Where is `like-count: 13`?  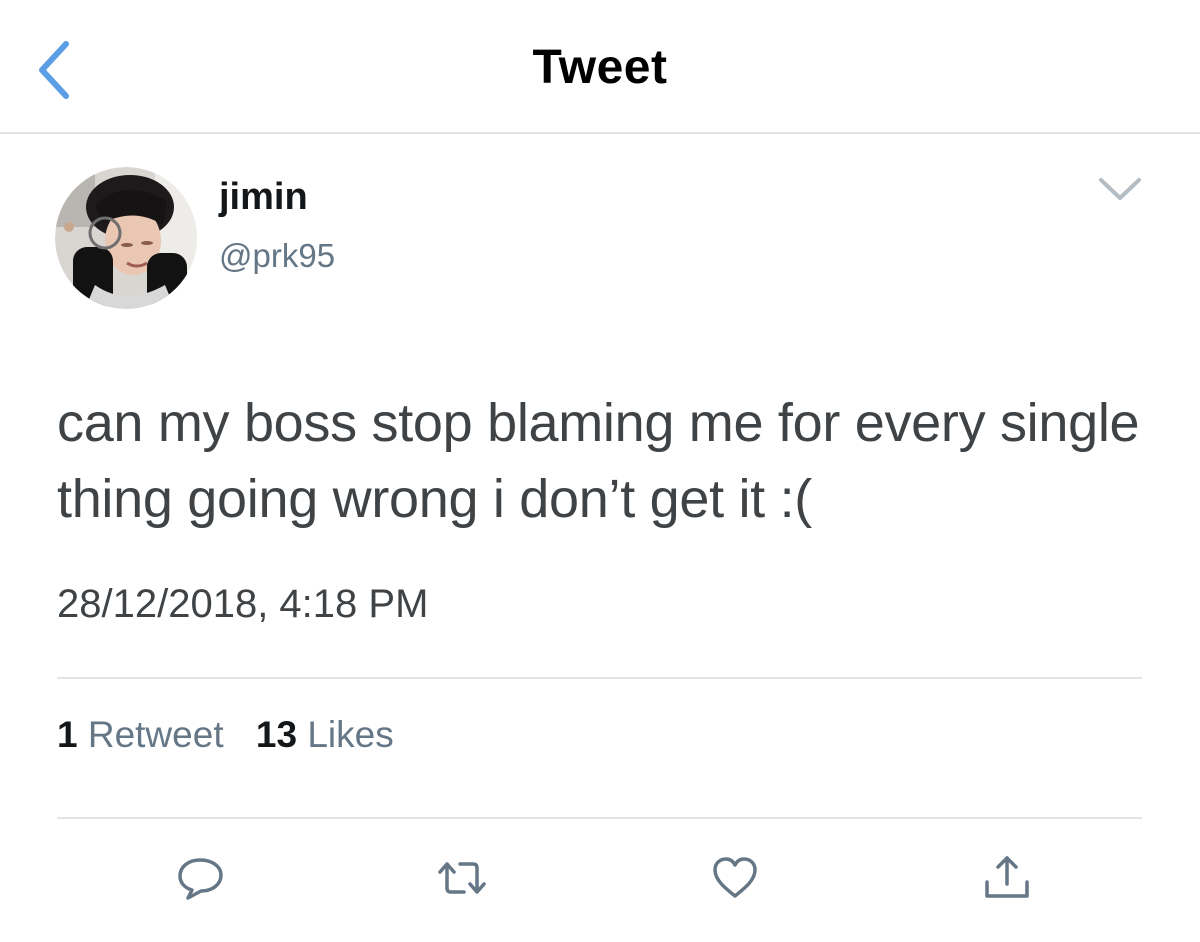
like-count: 13 is located at coordinates (276, 734).